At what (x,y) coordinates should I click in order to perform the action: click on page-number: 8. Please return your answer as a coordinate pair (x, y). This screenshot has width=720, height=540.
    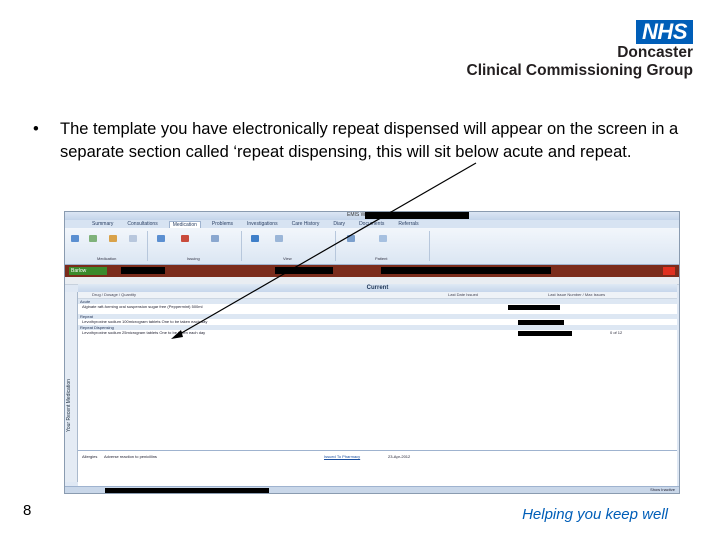
    Looking at the image, I should click on (27, 510).